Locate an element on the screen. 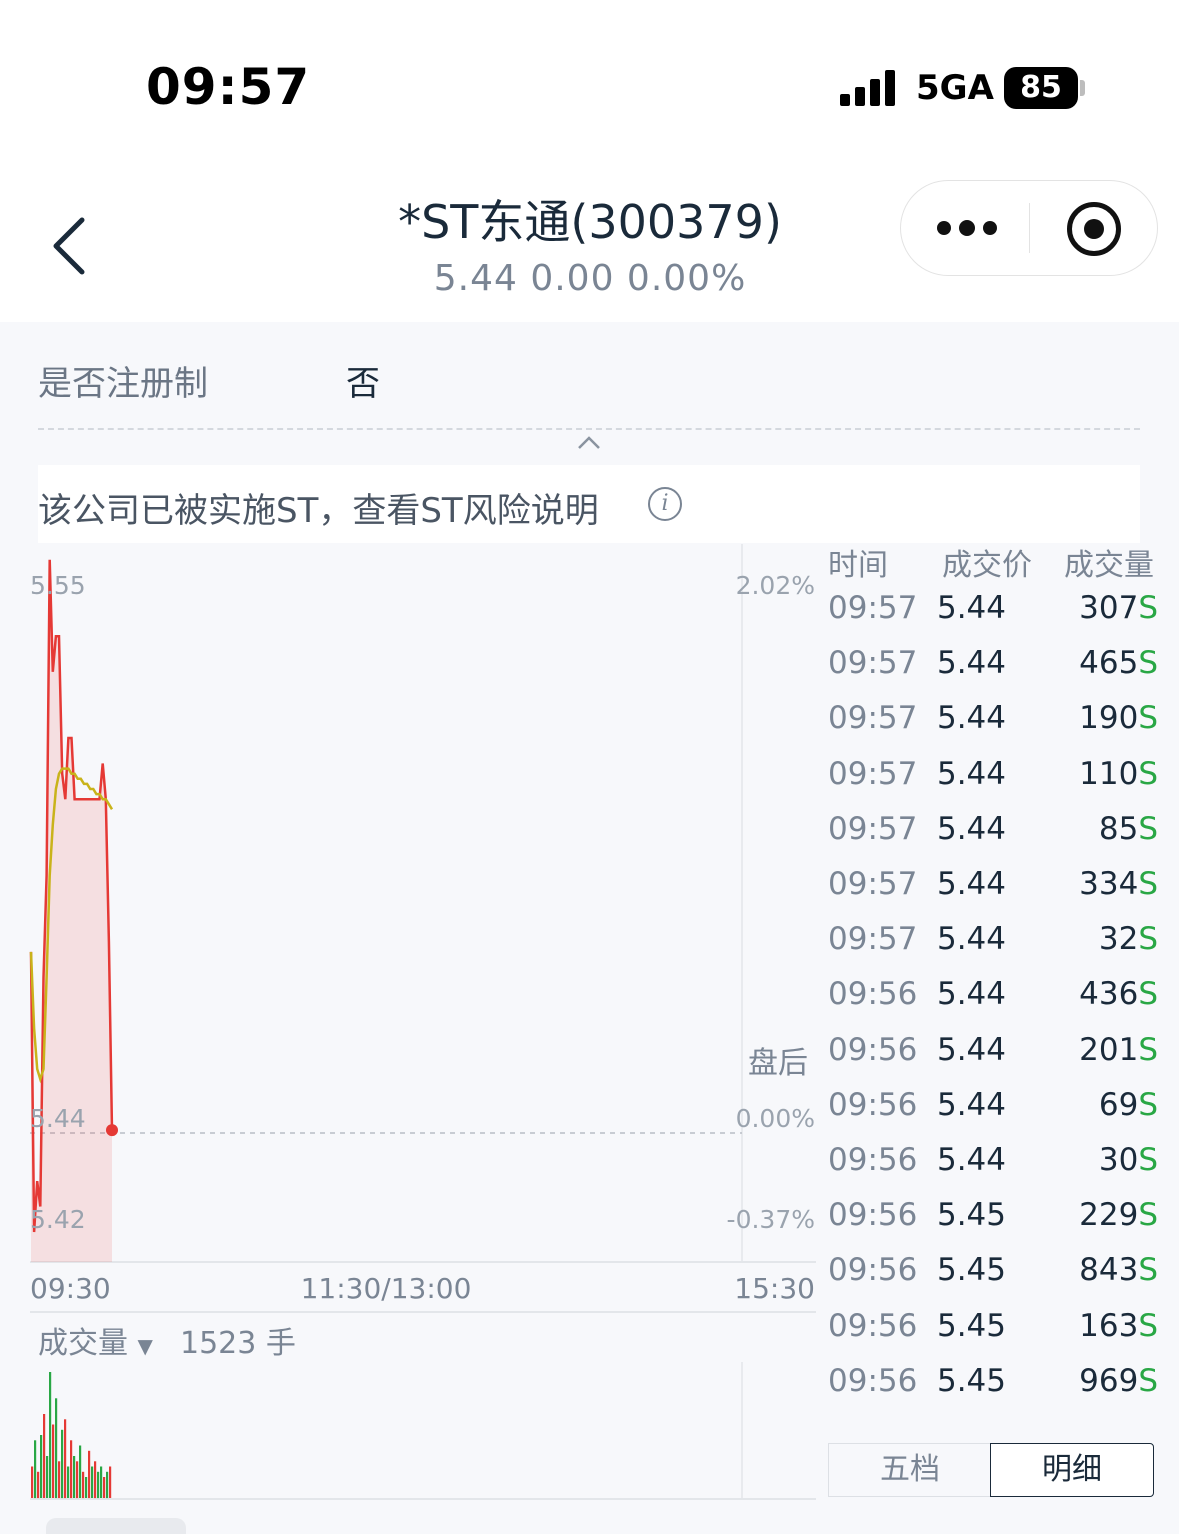 This screenshot has height=1534, width=1179. trade-row: 09:56 5.44 69S is located at coordinates (993, 1114).